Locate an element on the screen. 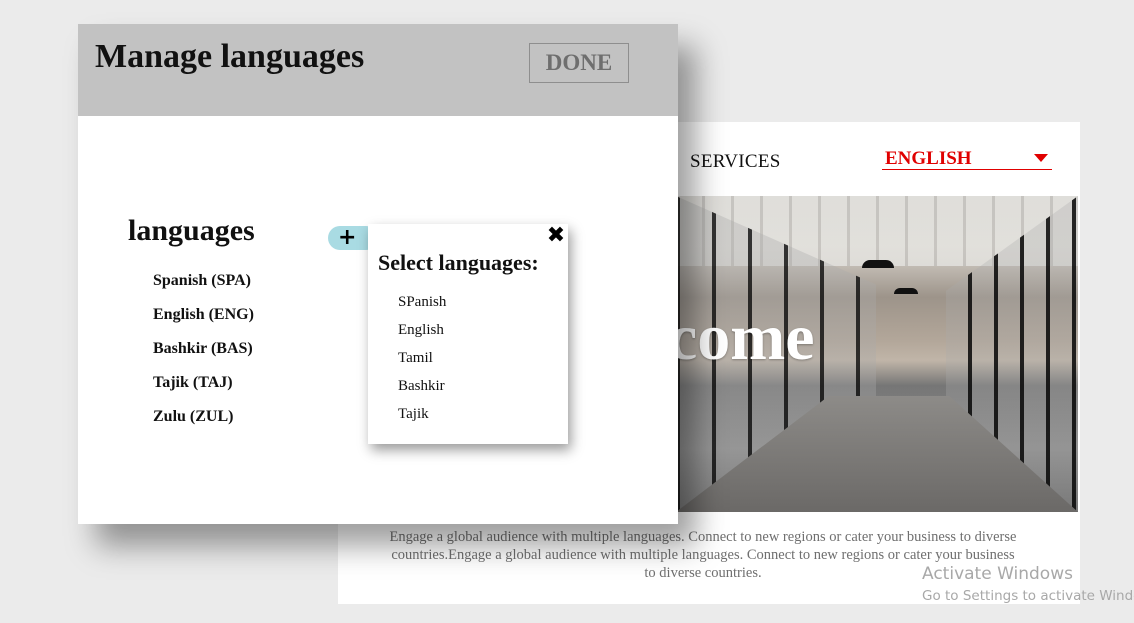 Image resolution: width=1134 pixels, height=623 pixels. nav-services-link: SERVICES is located at coordinates (735, 162).